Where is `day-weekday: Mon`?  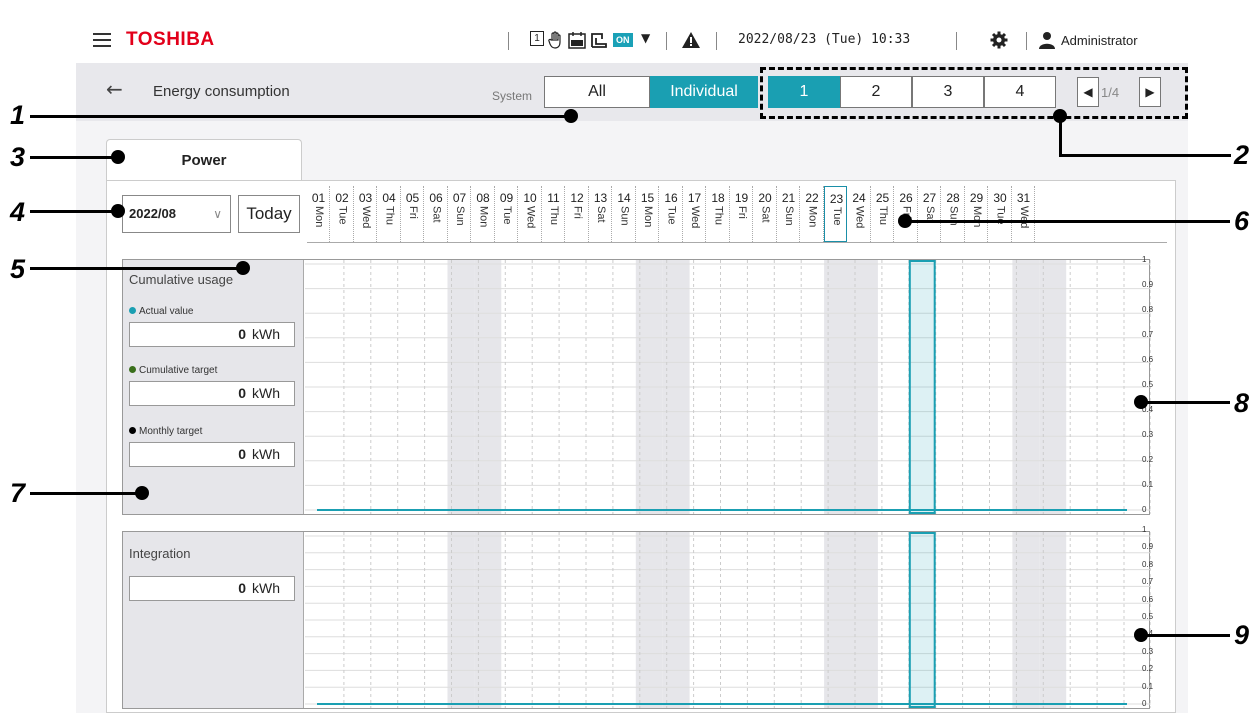 day-weekday: Mon is located at coordinates (977, 217).